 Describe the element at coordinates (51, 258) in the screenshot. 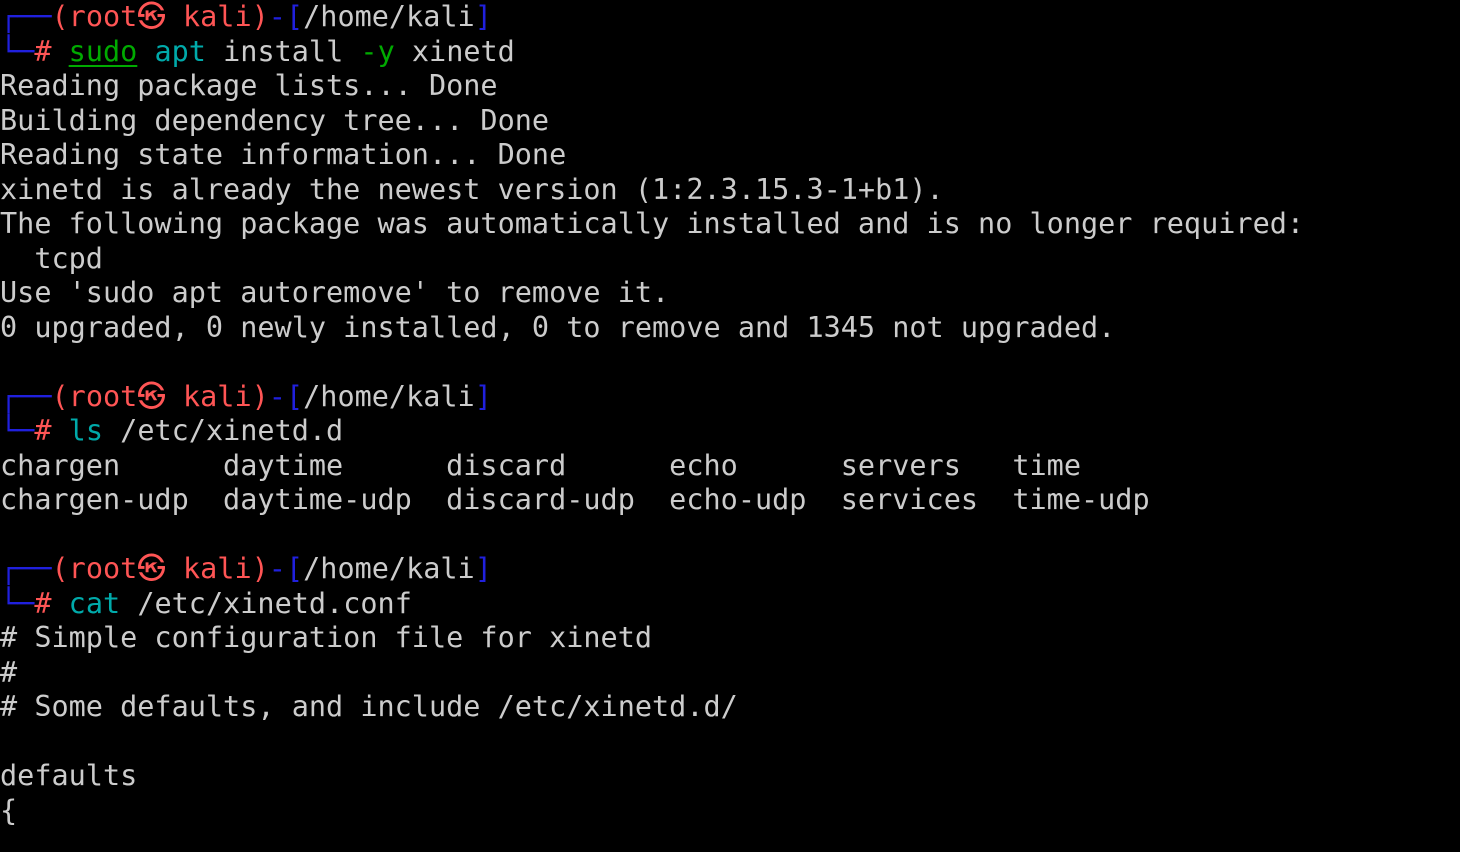

I see `output-line: tcpd` at that location.